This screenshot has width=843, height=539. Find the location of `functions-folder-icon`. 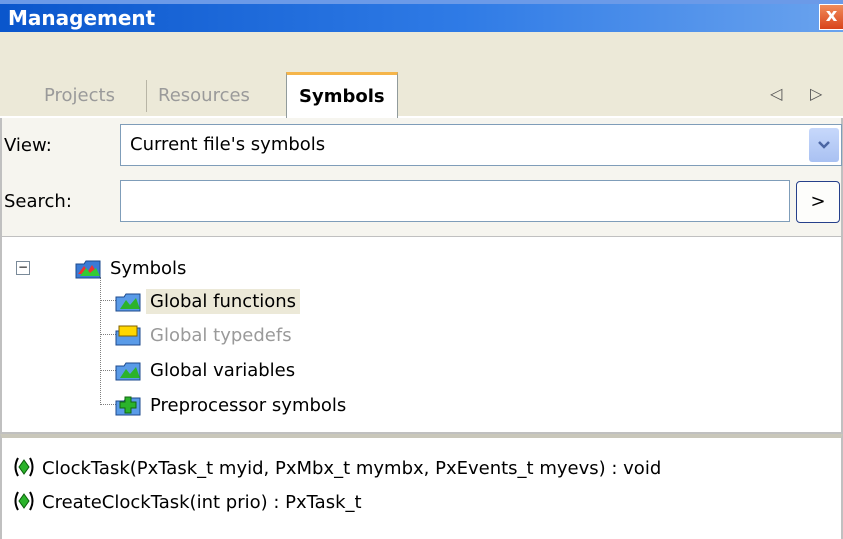

functions-folder-icon is located at coordinates (128, 301).